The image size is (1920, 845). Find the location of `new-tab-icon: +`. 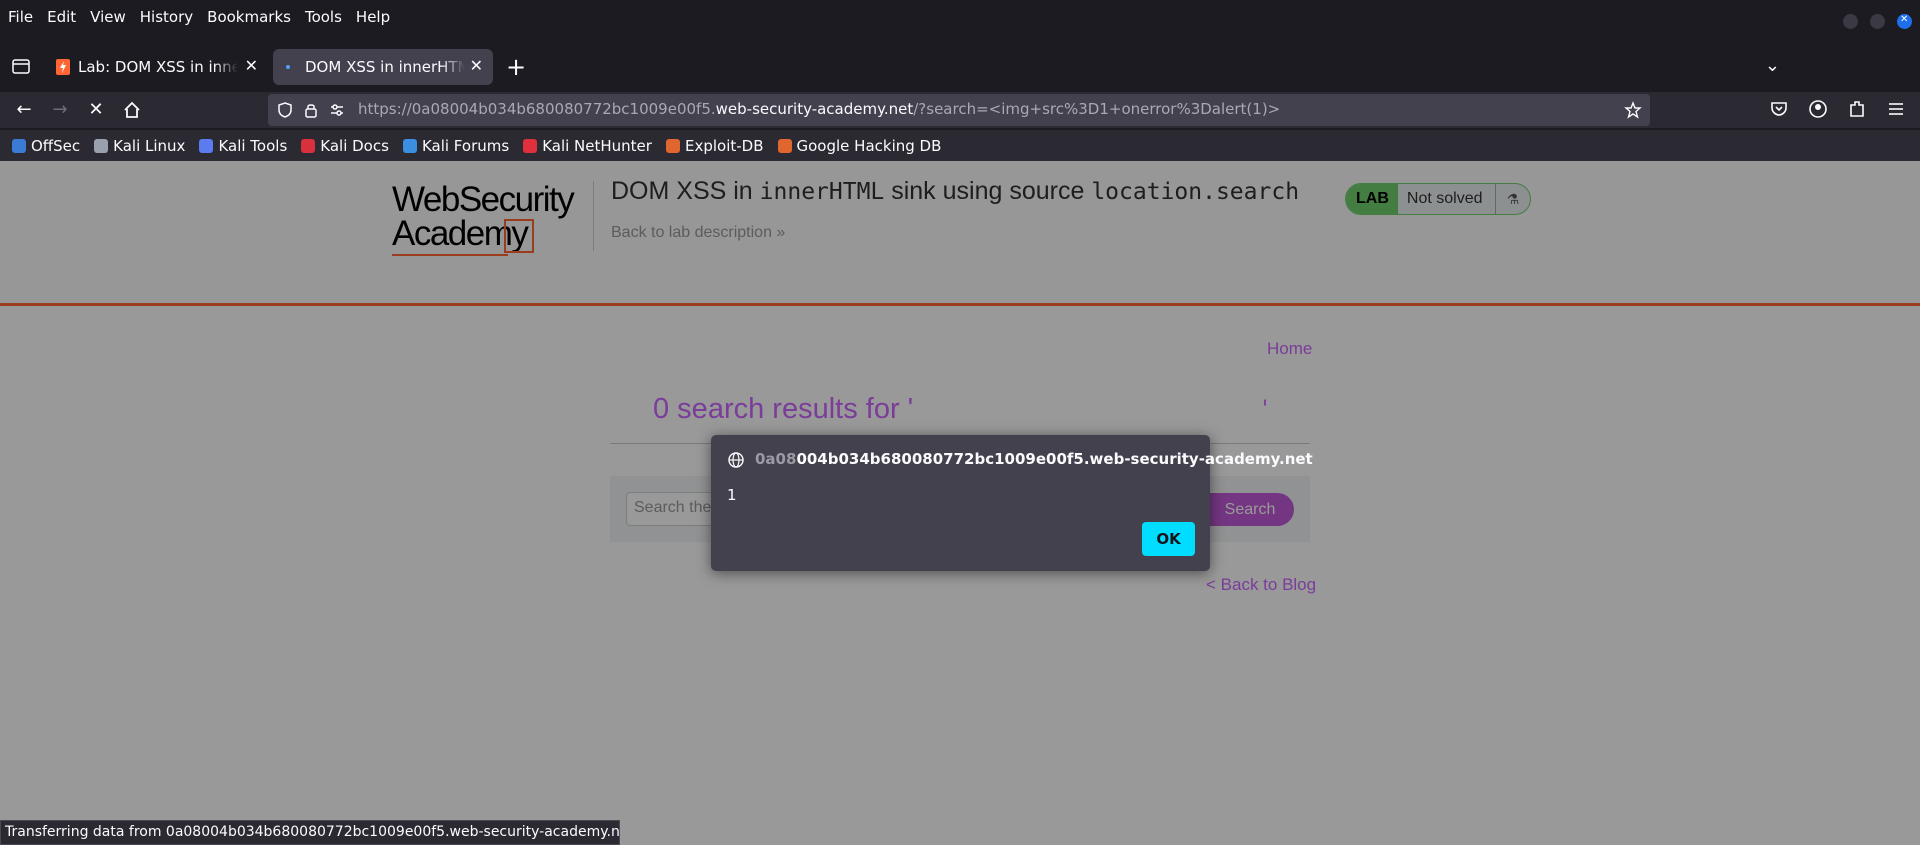

new-tab-icon: + is located at coordinates (516, 67).